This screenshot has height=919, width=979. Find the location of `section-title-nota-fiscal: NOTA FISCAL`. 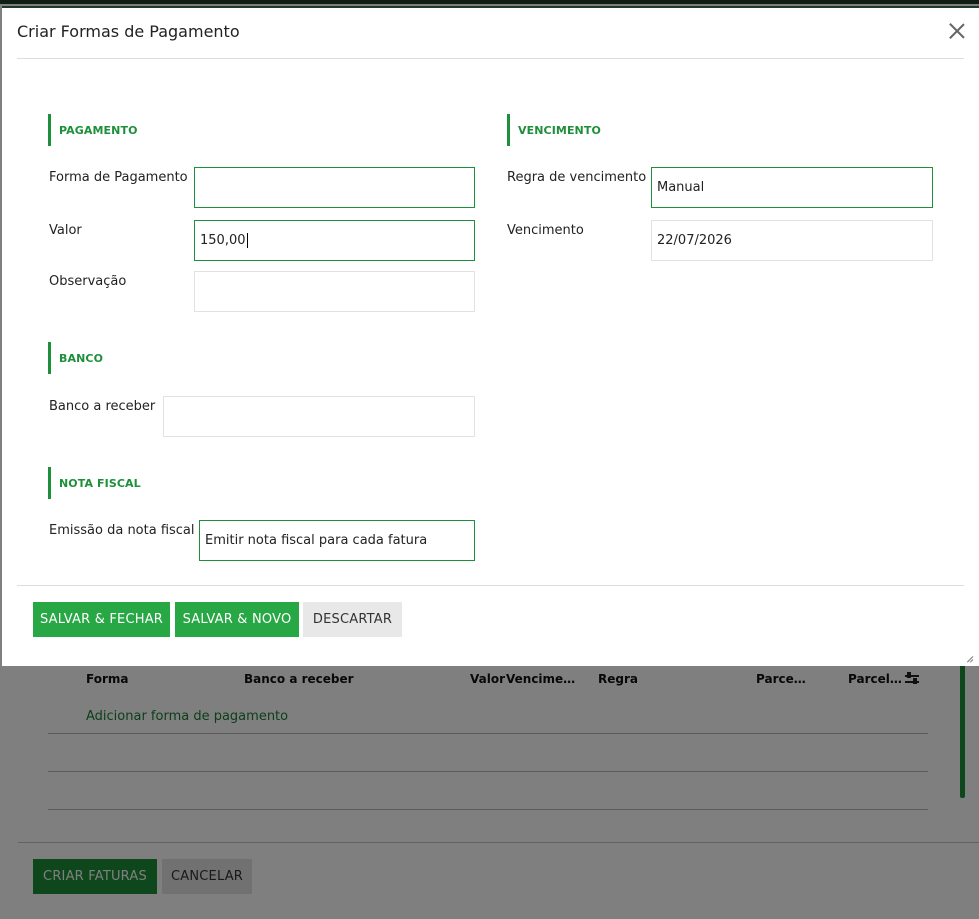

section-title-nota-fiscal: NOTA FISCAL is located at coordinates (94, 483).